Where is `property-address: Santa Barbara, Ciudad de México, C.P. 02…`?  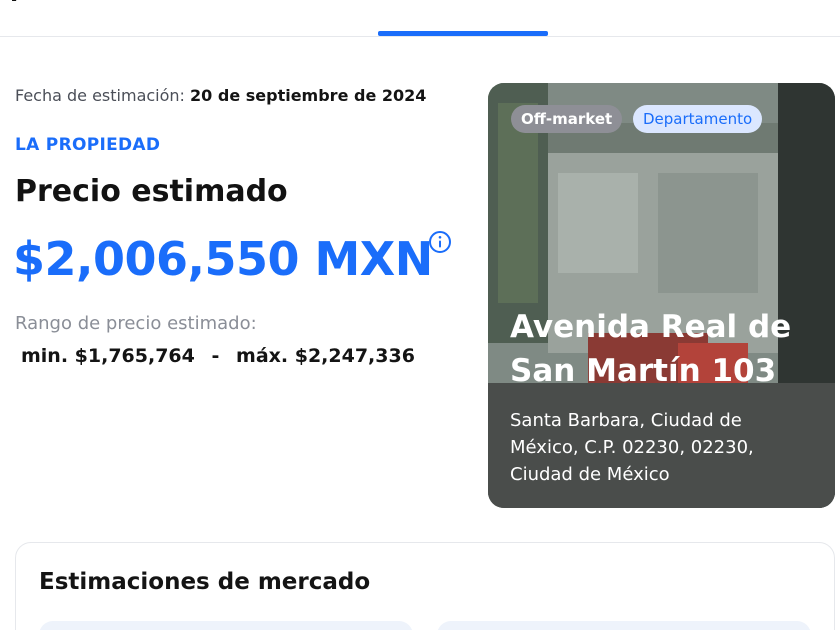 property-address: Santa Barbara, Ciudad de México, C.P. 02… is located at coordinates (632, 447).